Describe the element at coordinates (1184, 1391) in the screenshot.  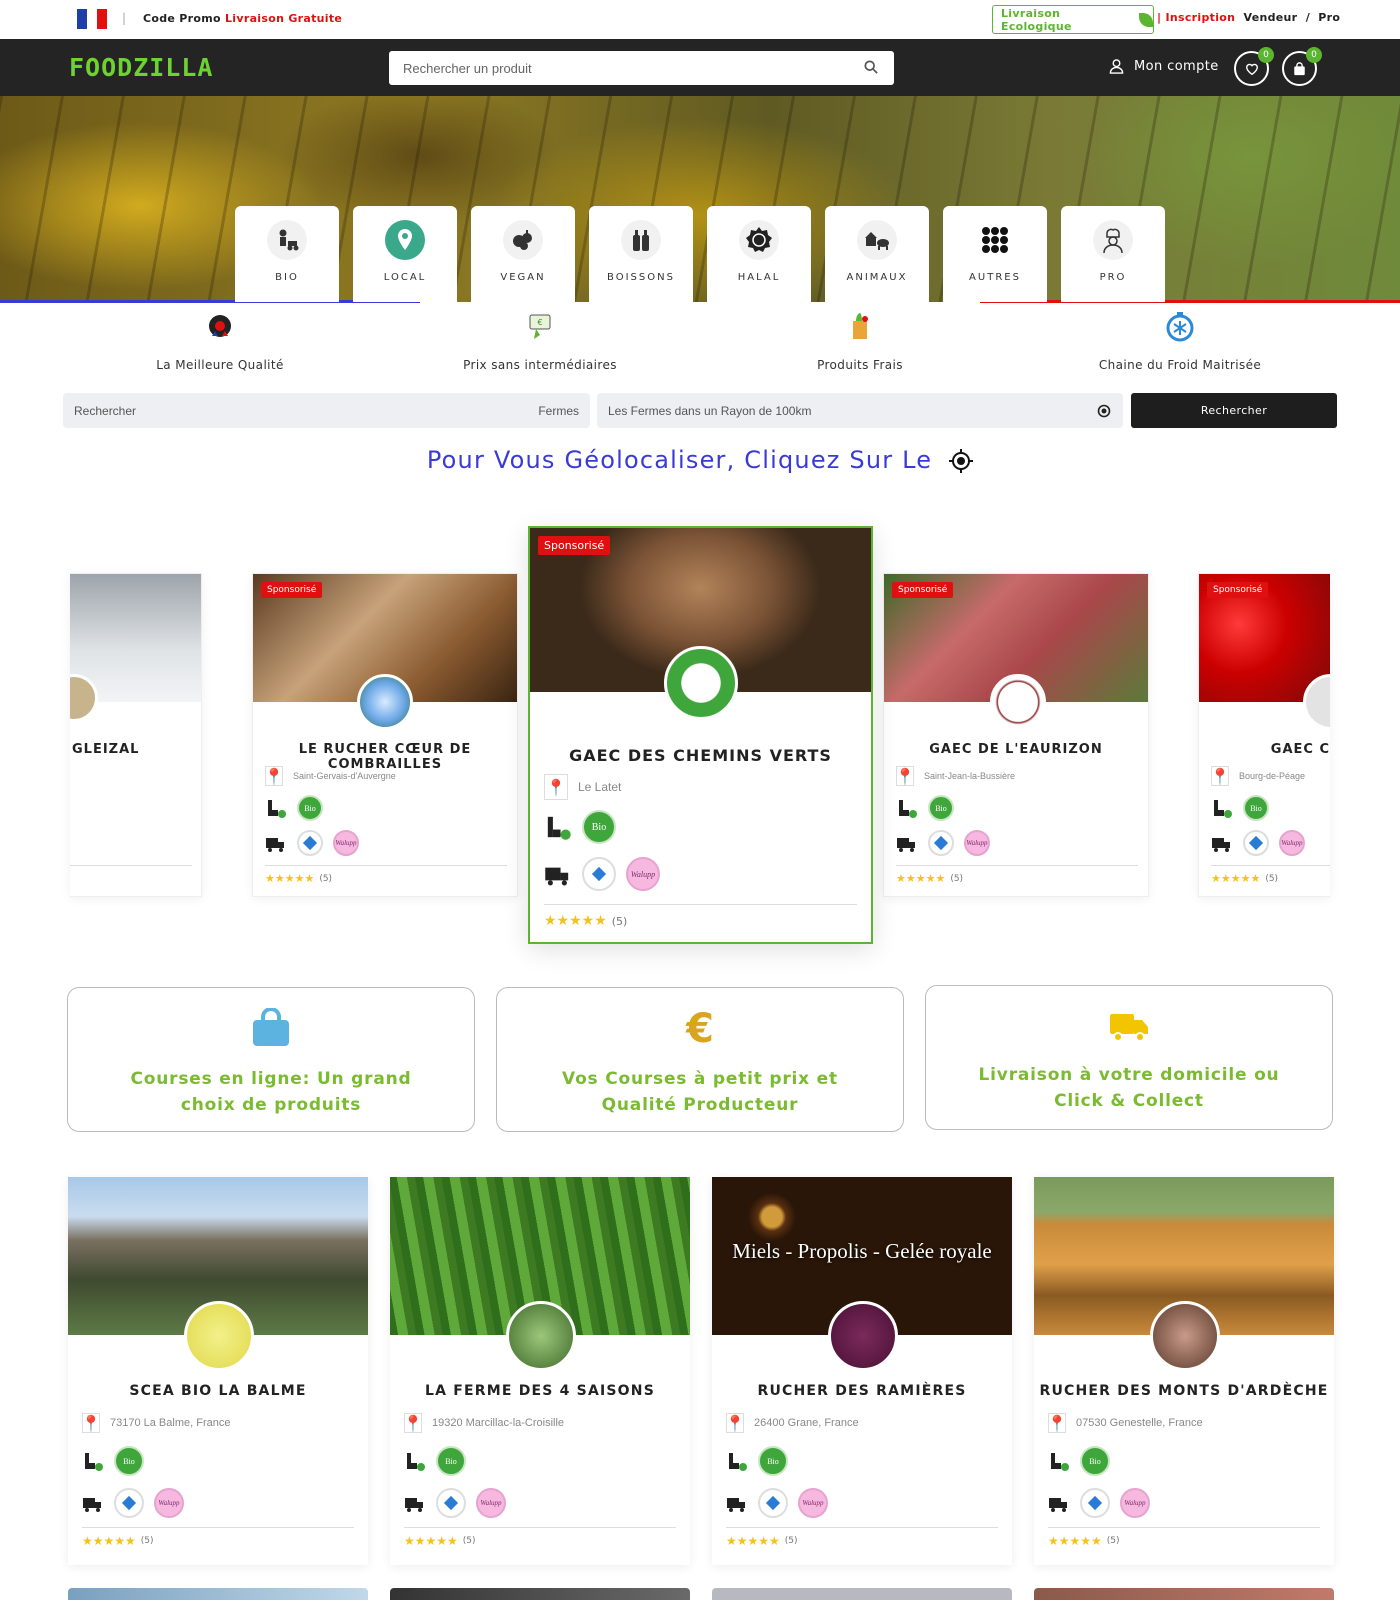
I see `farm-name: RUCHER DES MONTS D'ARDÈCHE` at that location.